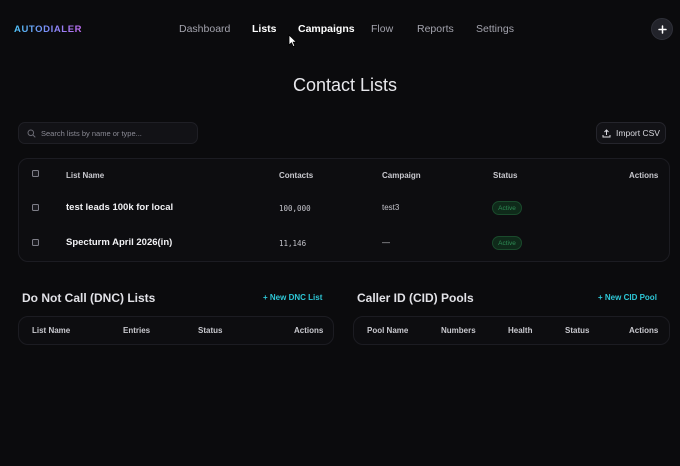 This screenshot has width=680, height=466. I want to click on list-name: test leads 100k for local, so click(119, 207).